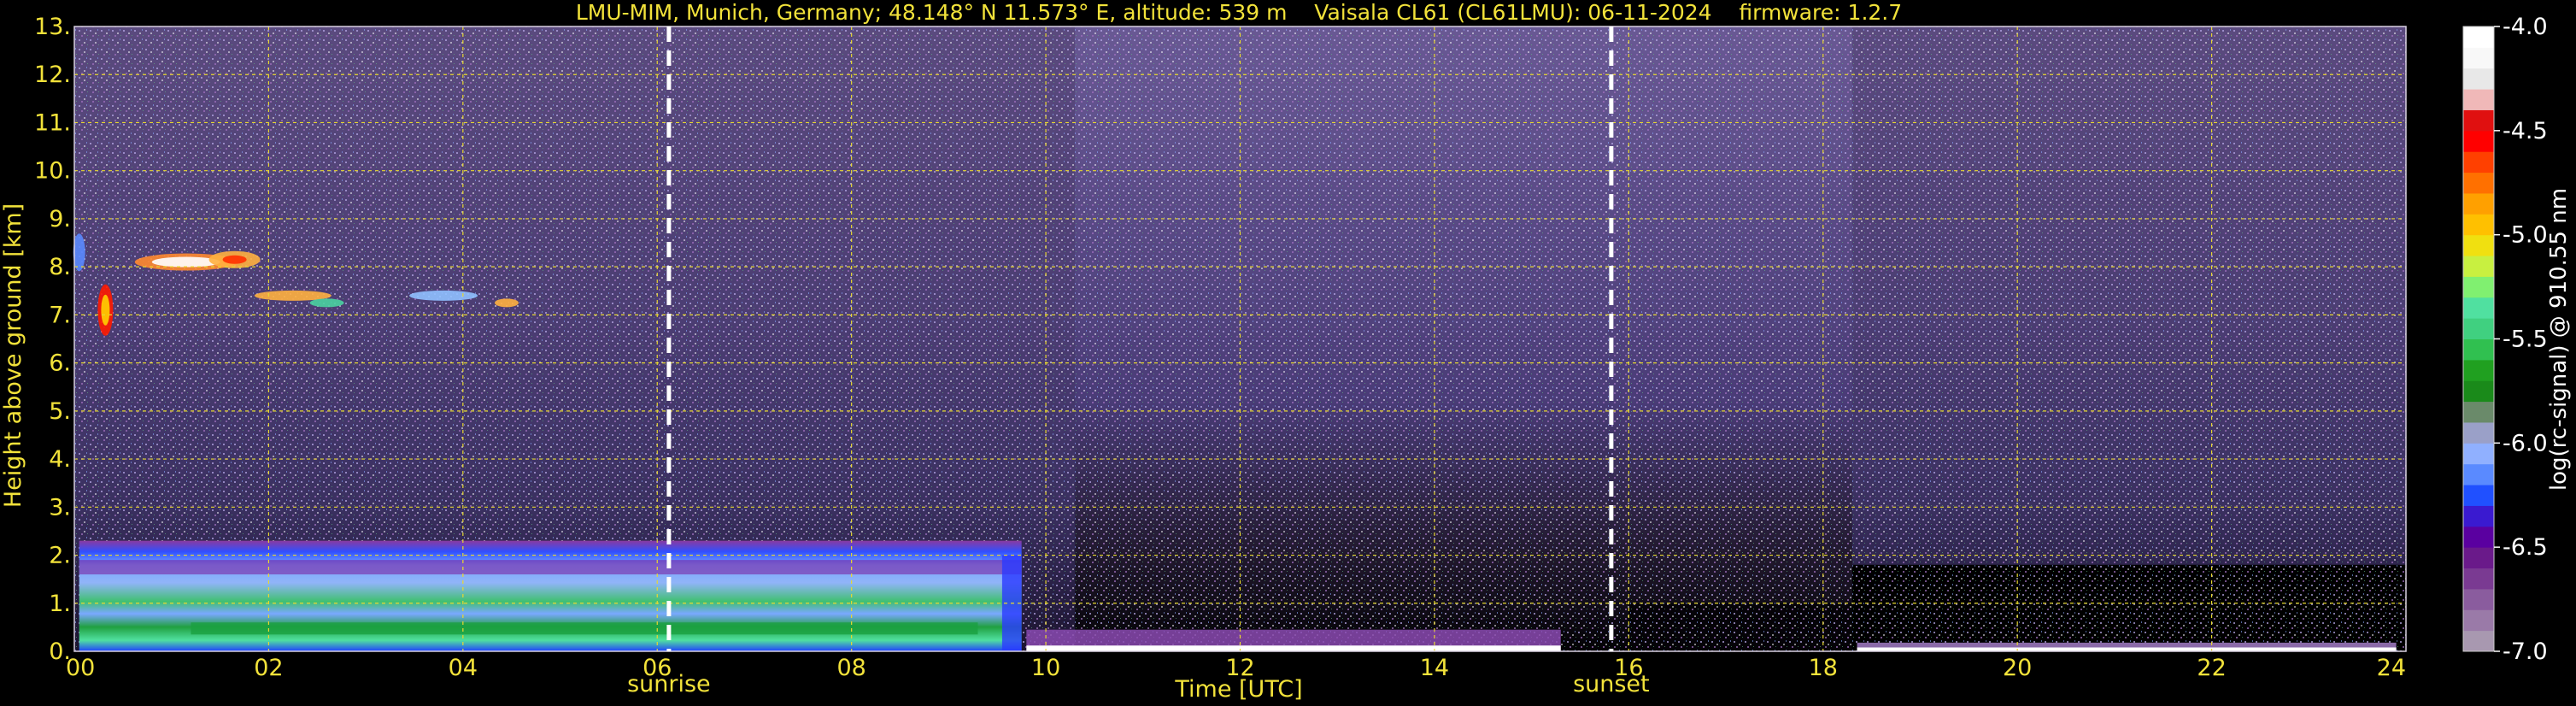 Image resolution: width=2576 pixels, height=706 pixels. What do you see at coordinates (60, 459) in the screenshot?
I see `y-tick-label: 4.` at bounding box center [60, 459].